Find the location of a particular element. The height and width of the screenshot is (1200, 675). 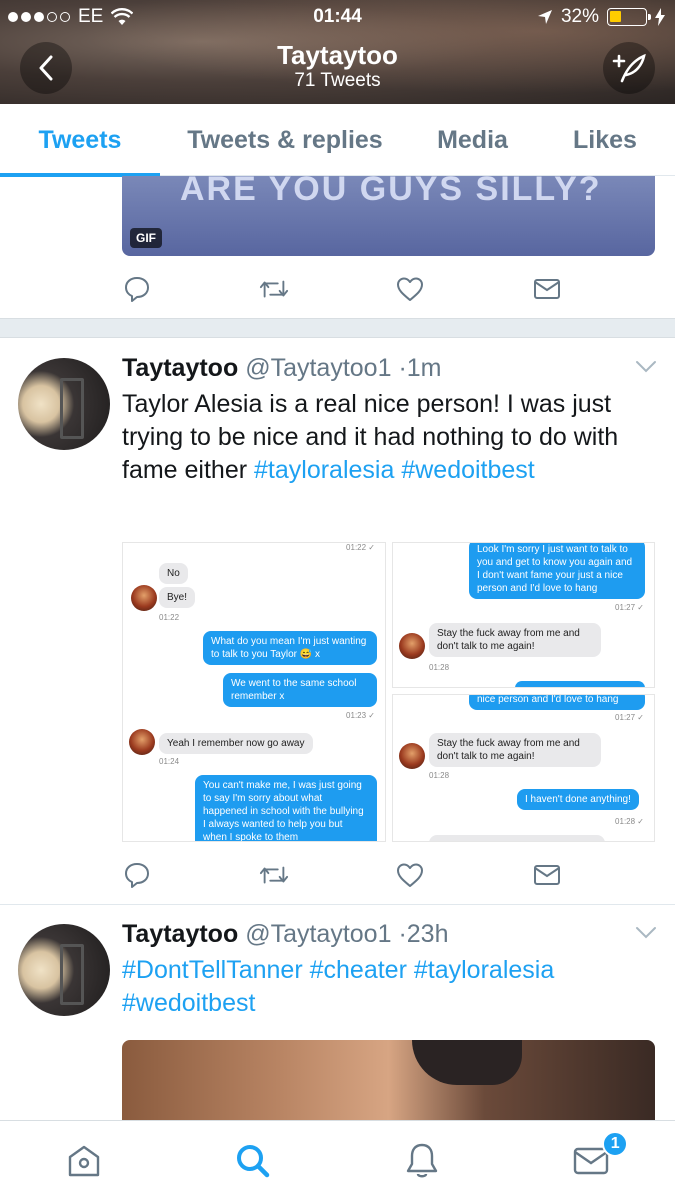

profile-header: EE 01:44 32% Taytaytoo 71 Tweets is located at coordinates (337, 52).